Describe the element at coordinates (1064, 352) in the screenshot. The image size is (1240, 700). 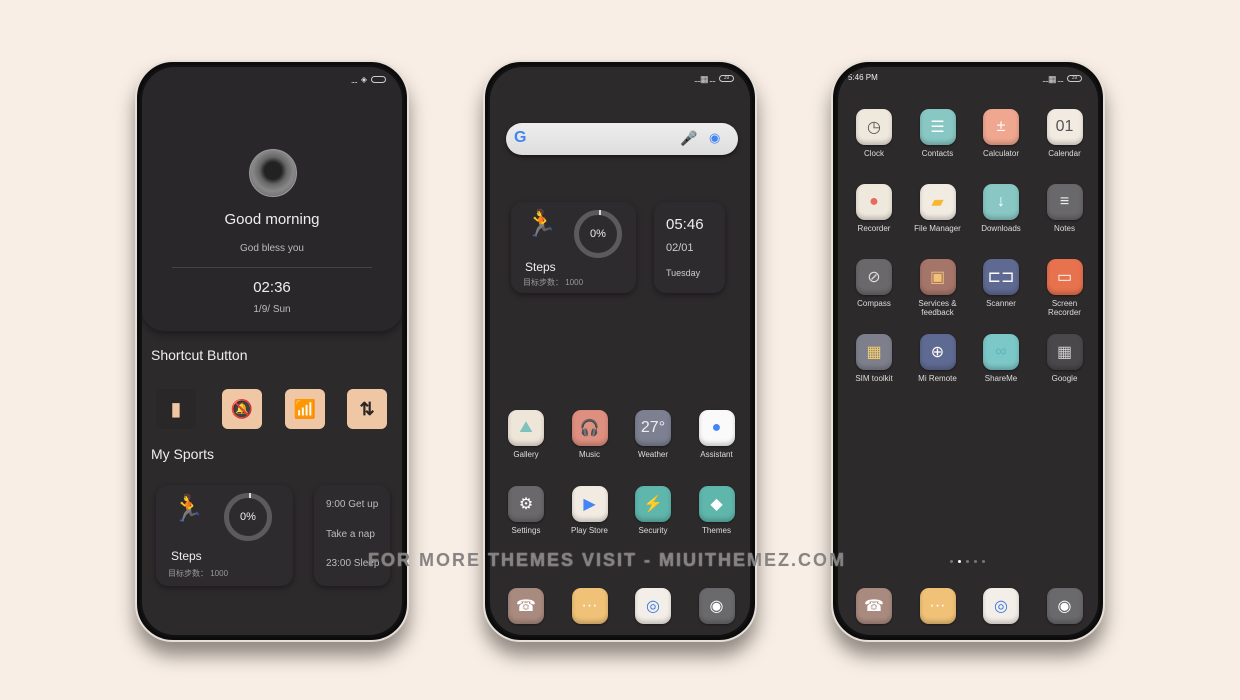
I see `google-icon: ▦` at that location.